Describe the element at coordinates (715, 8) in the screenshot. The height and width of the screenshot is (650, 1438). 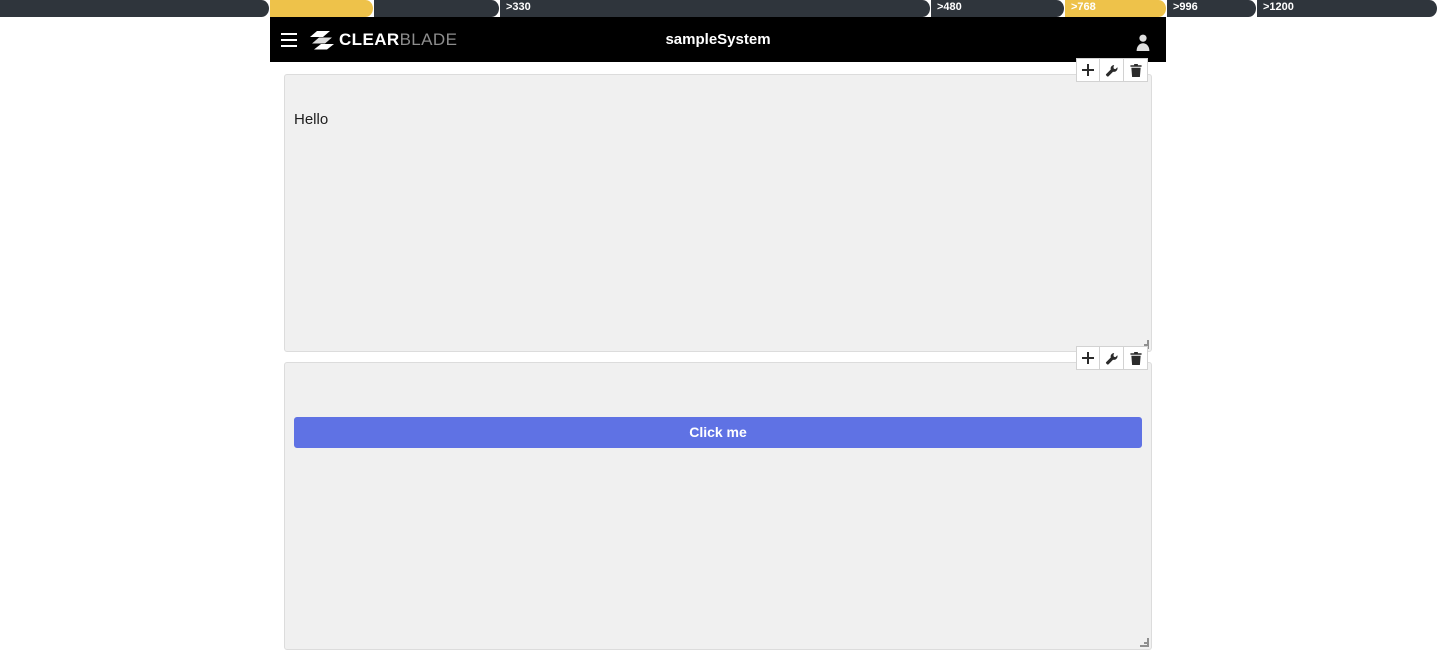
I see `breakpoint-segment-gt330: >330` at that location.